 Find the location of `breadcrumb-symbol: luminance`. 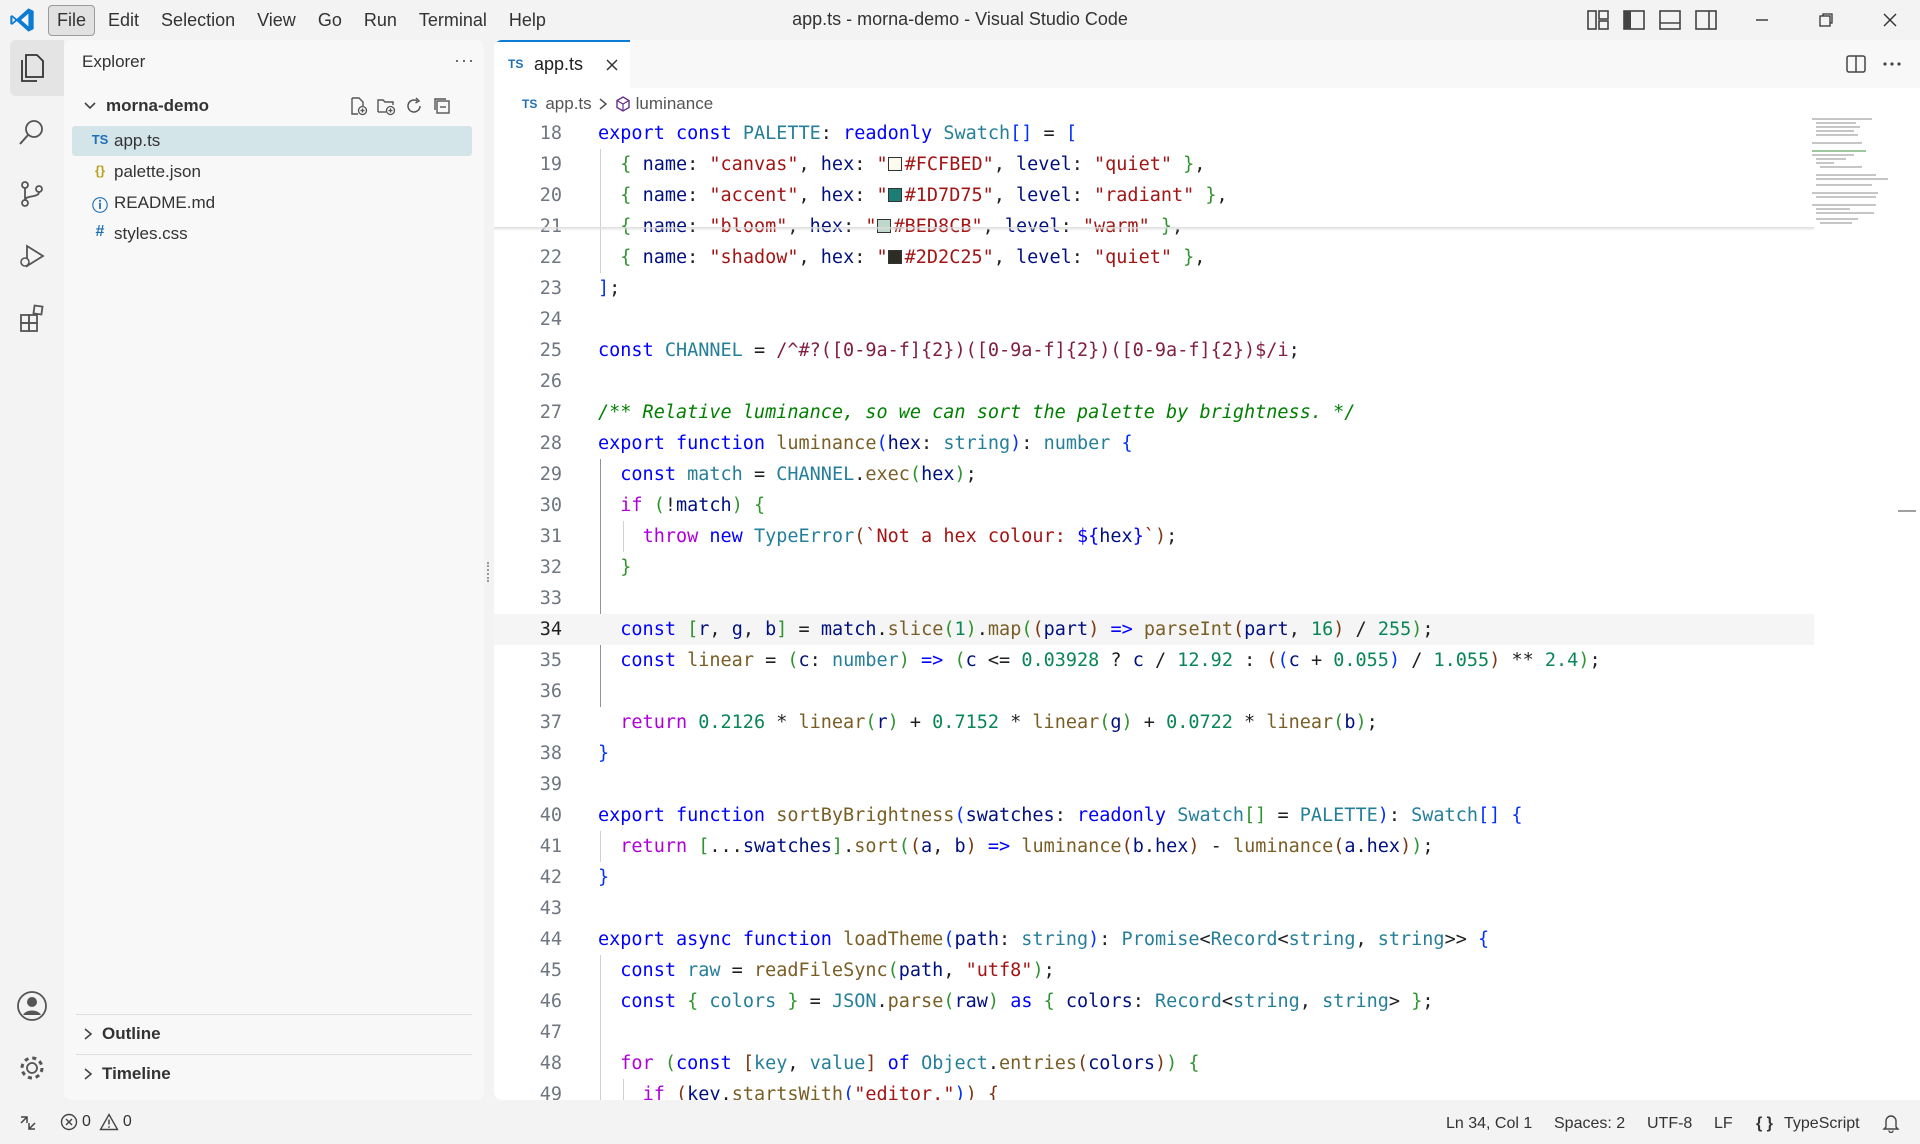

breadcrumb-symbol: luminance is located at coordinates (675, 104).